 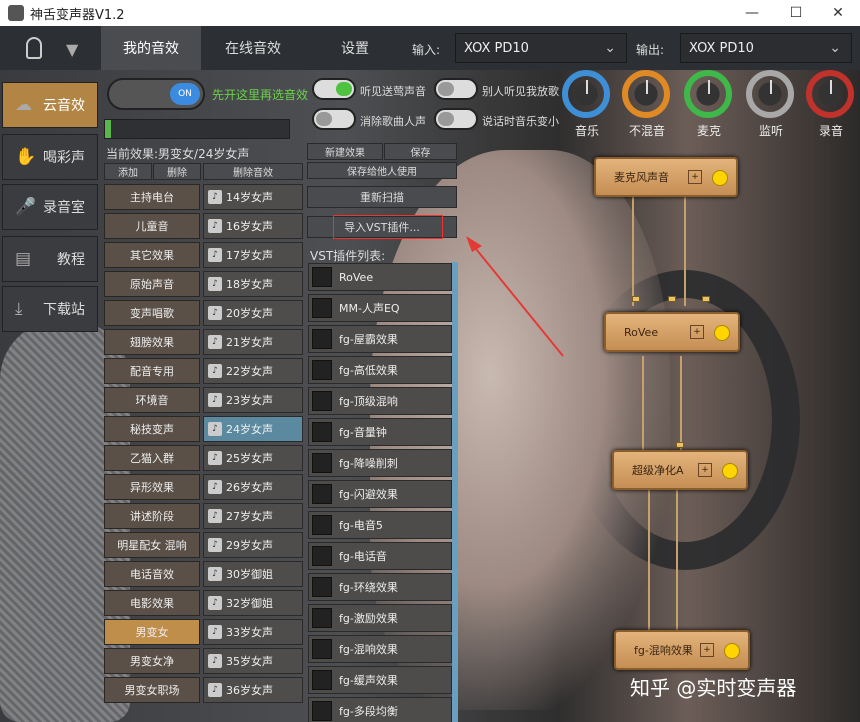 I want to click on category-item: 主持电台, so click(x=152, y=197).